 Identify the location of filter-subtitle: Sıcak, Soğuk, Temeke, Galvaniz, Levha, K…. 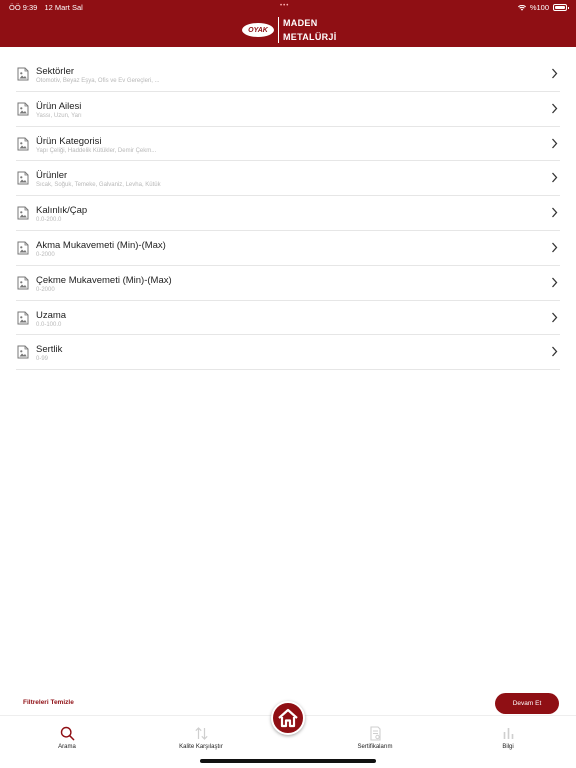
(98, 185).